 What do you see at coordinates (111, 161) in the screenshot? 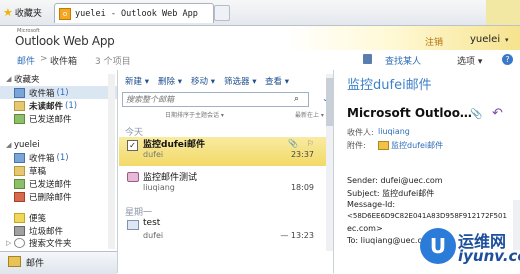
I see `nav-scrollbar` at bounding box center [111, 161].